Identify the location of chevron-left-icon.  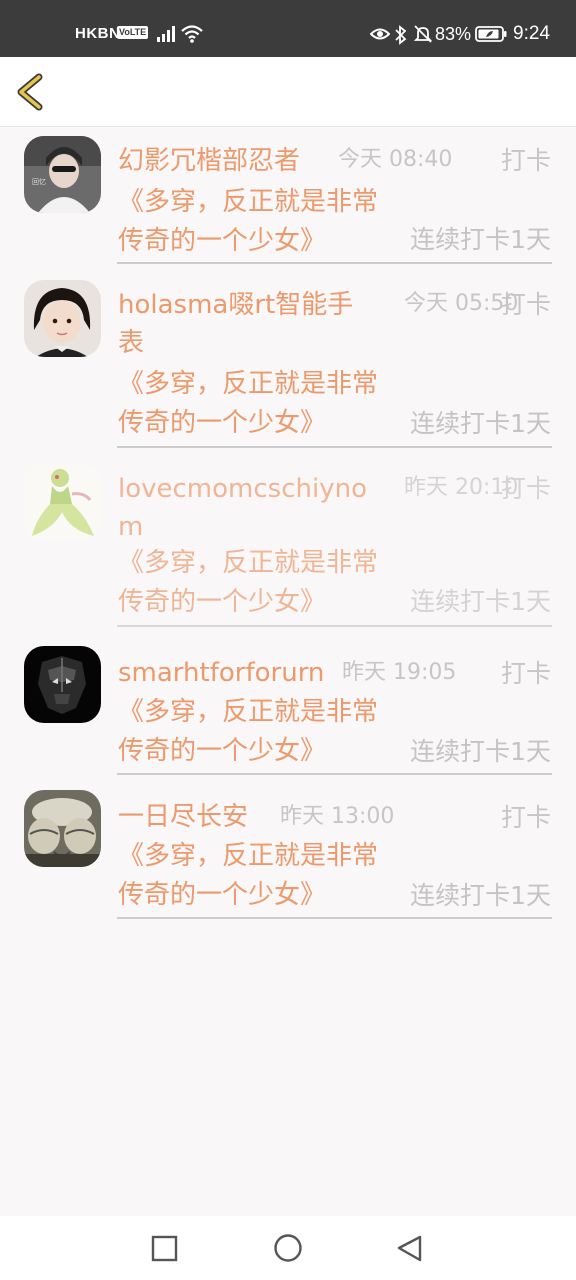
(32, 96).